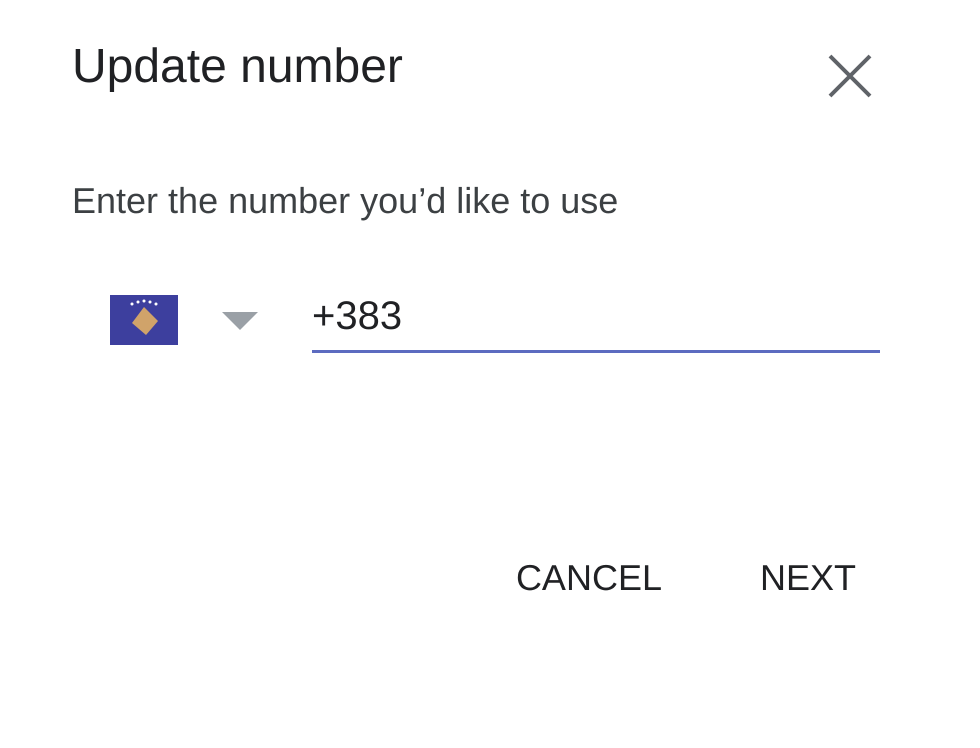 The image size is (980, 748). What do you see at coordinates (237, 67) in the screenshot?
I see `dialog-title: Update number` at bounding box center [237, 67].